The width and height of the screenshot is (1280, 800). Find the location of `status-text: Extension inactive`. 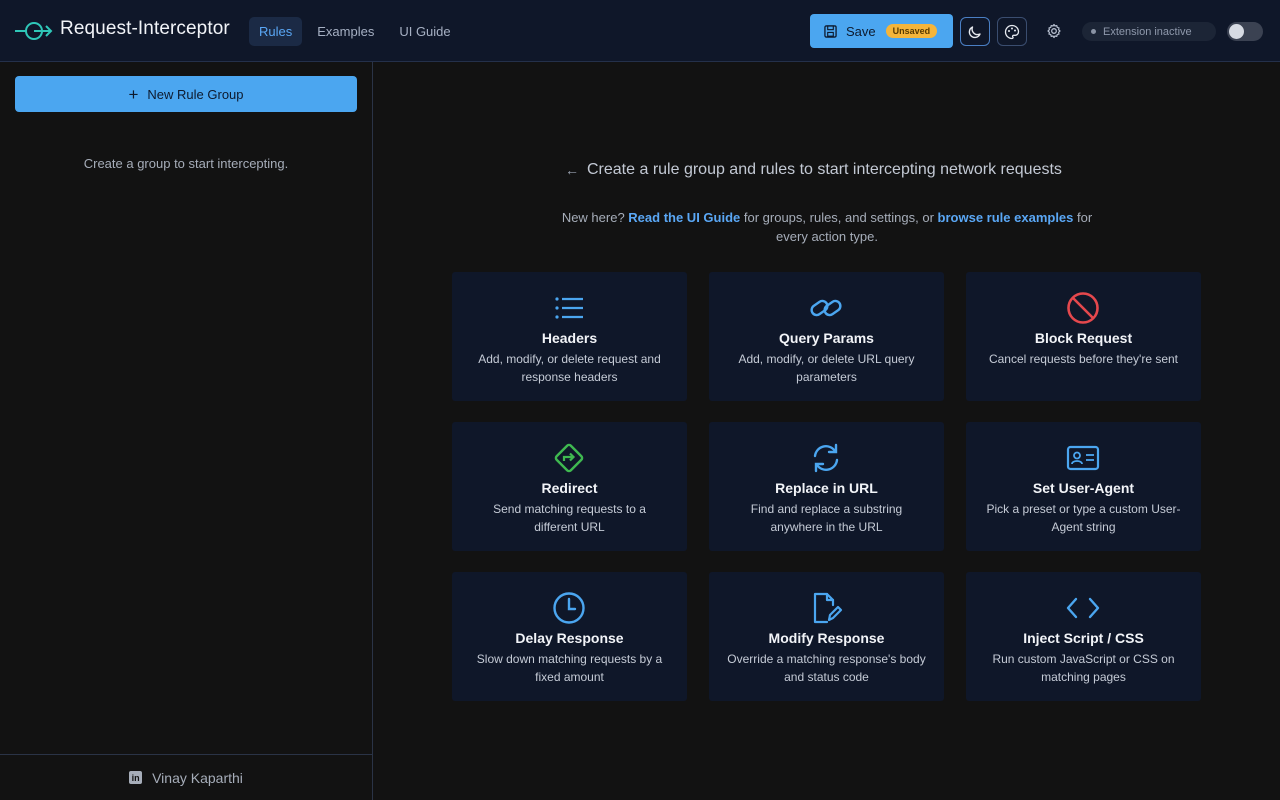

status-text: Extension inactive is located at coordinates (1147, 31).